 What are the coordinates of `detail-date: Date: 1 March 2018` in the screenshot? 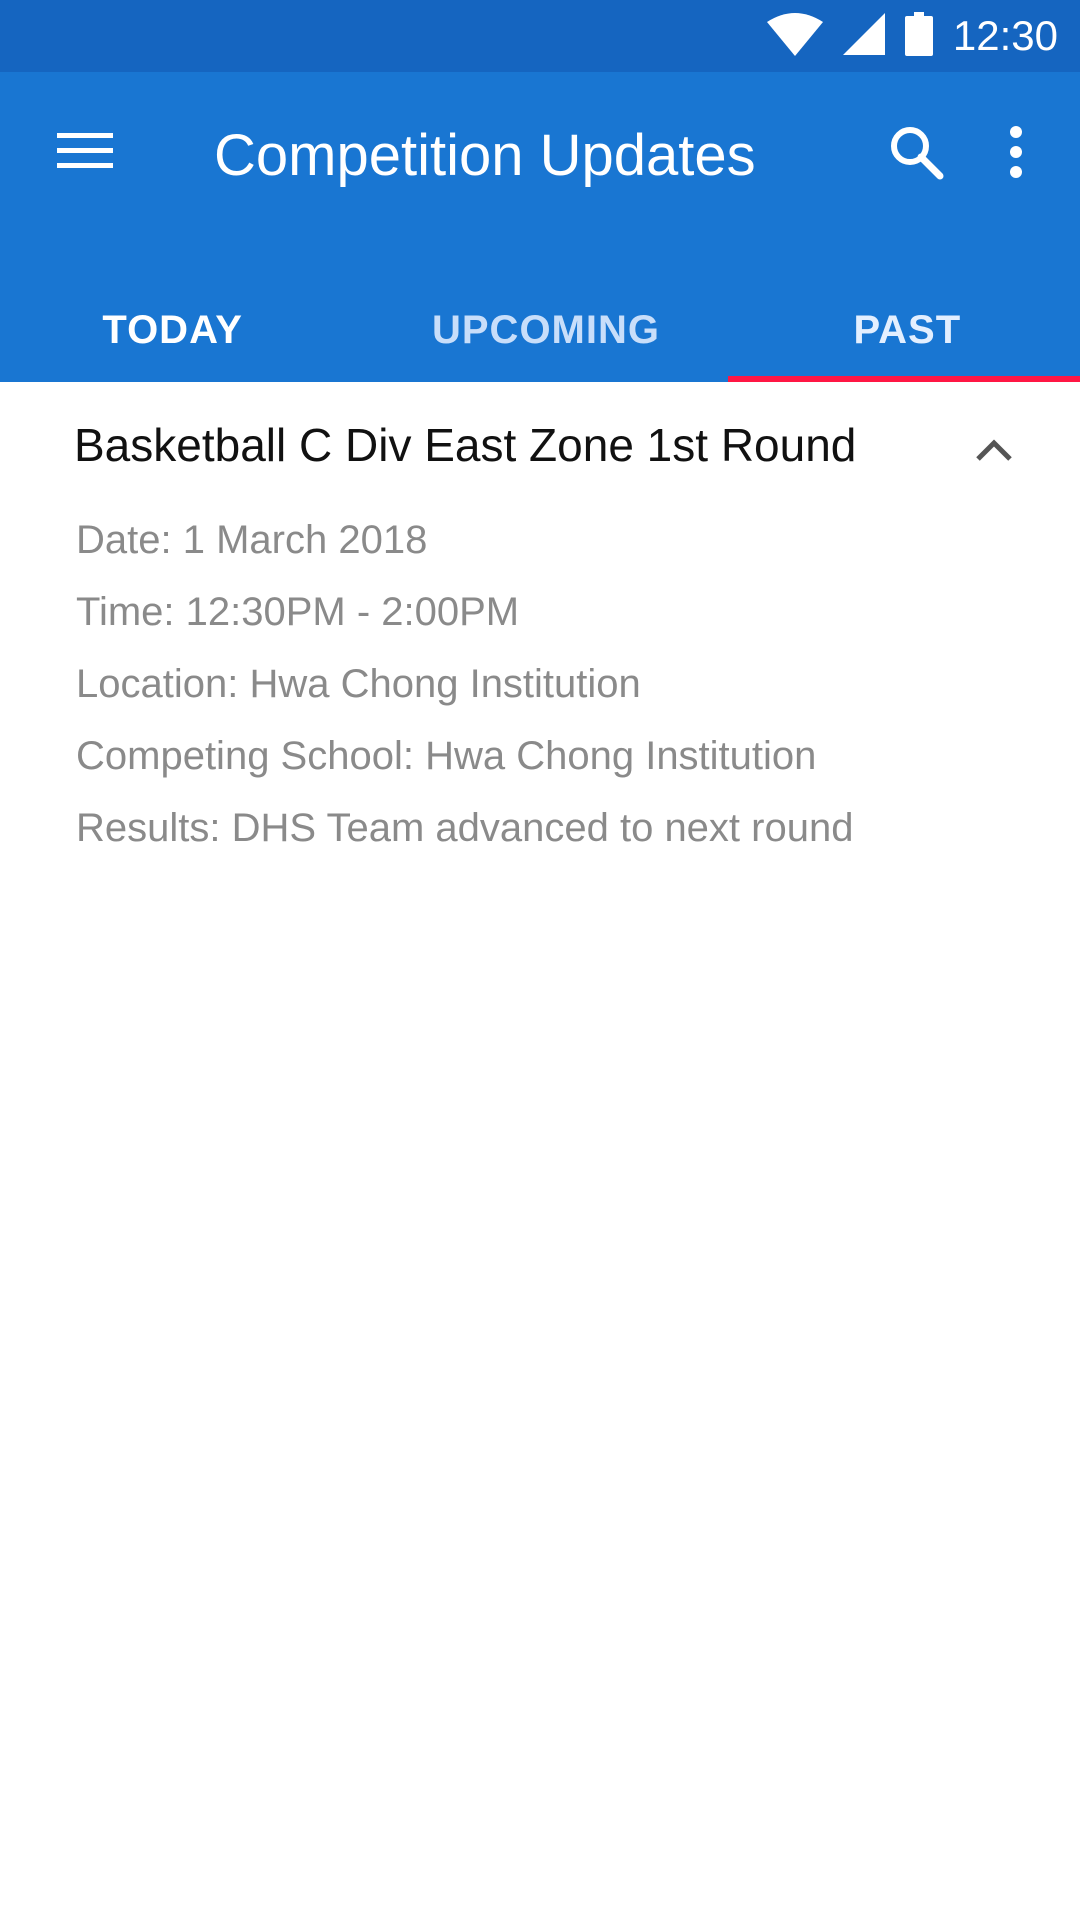 It's located at (252, 540).